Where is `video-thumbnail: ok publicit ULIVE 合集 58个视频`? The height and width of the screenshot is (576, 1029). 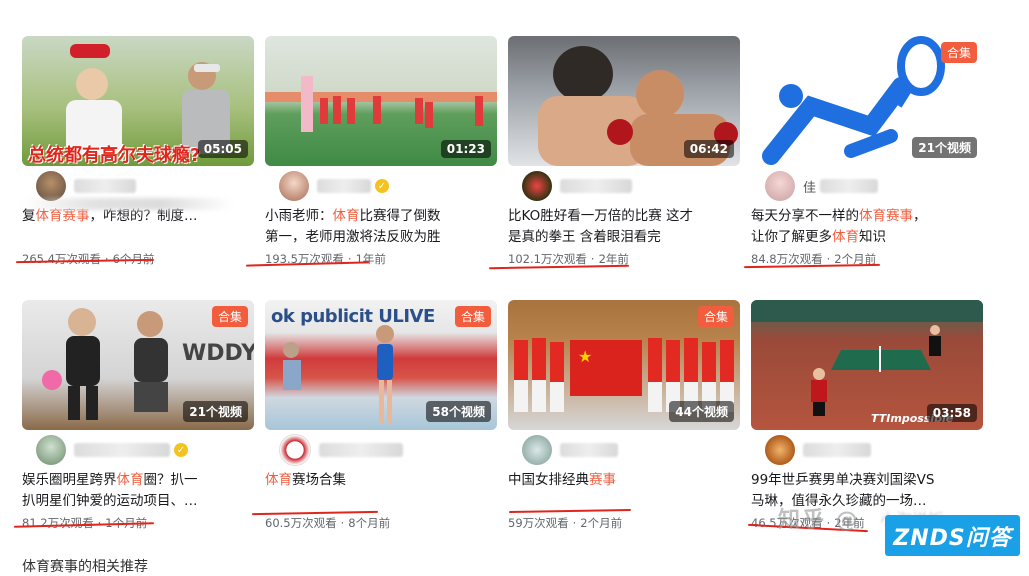
video-thumbnail: ok publicit ULIVE 合集 58个视频 is located at coordinates (381, 365).